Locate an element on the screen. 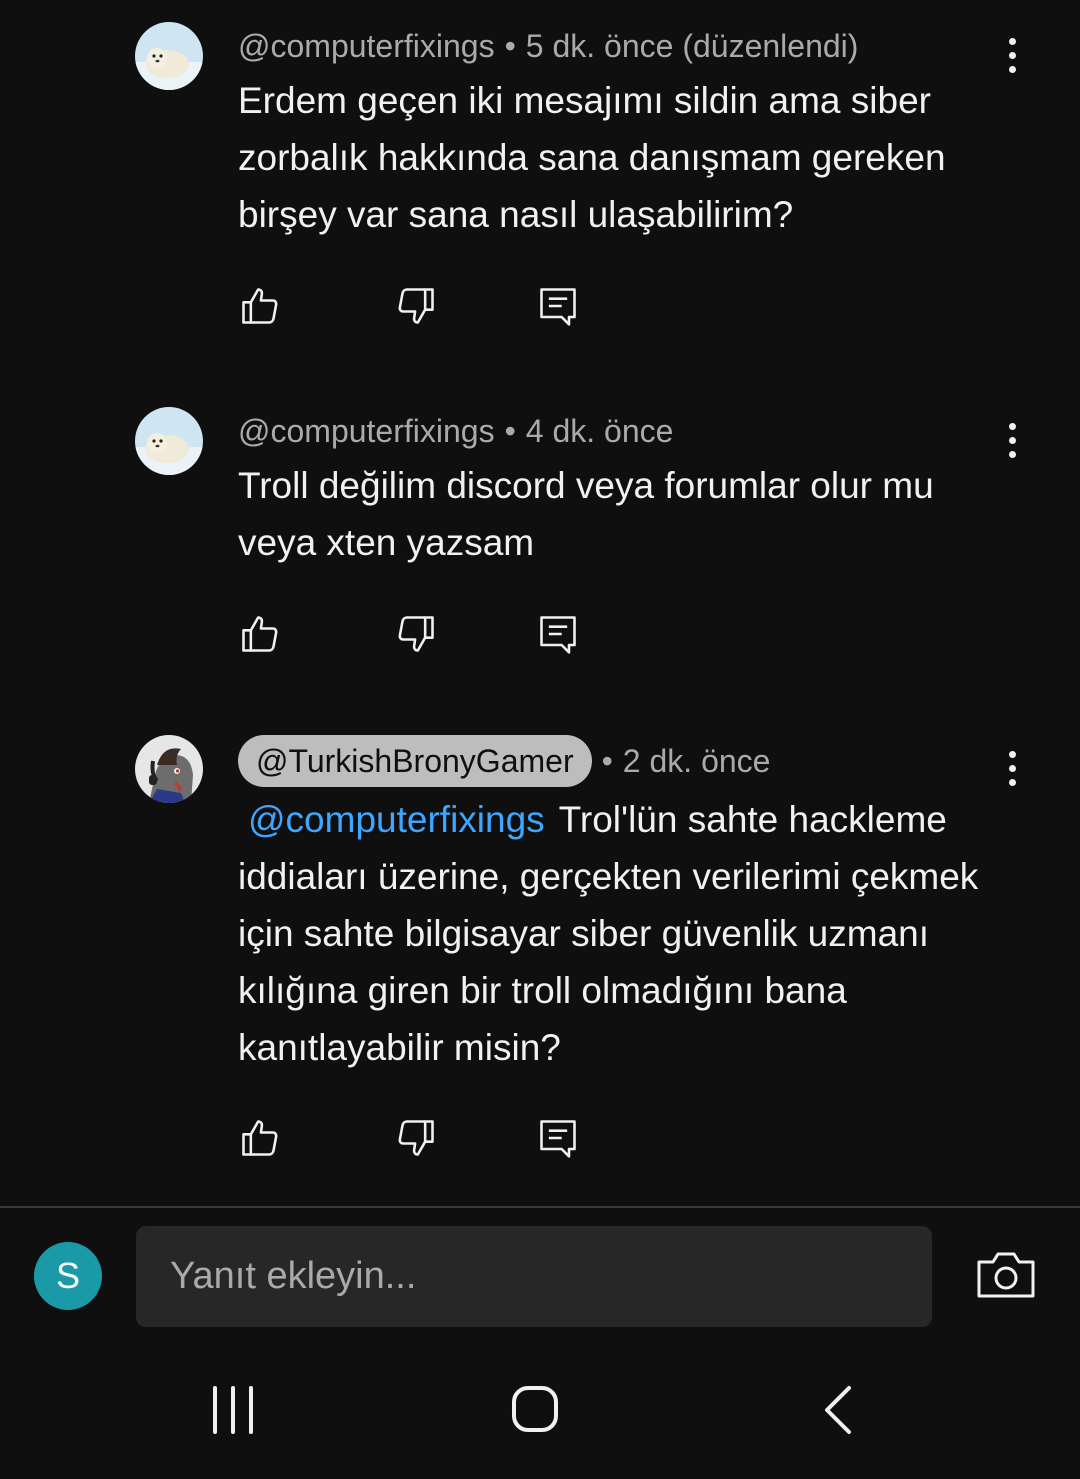  back-icon is located at coordinates (840, 1410).